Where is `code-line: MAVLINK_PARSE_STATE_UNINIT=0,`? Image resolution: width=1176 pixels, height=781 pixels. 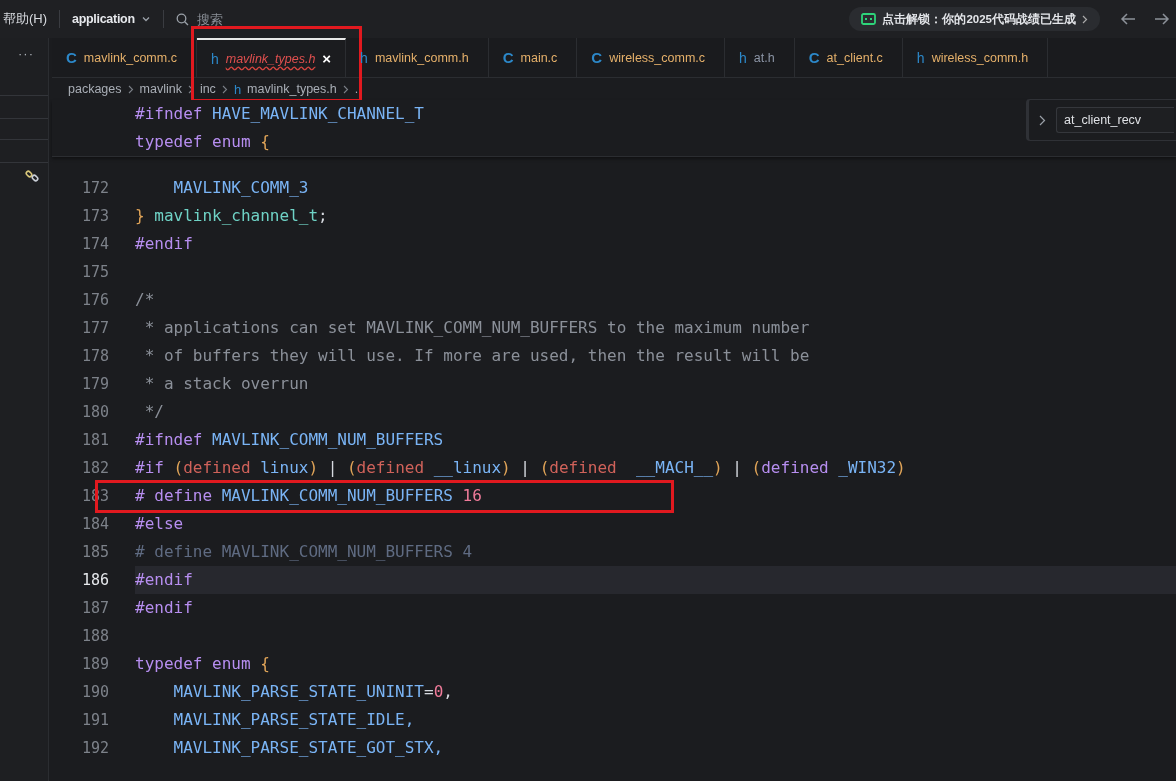
code-line: MAVLINK_PARSE_STATE_UNINIT=0, is located at coordinates (312, 692).